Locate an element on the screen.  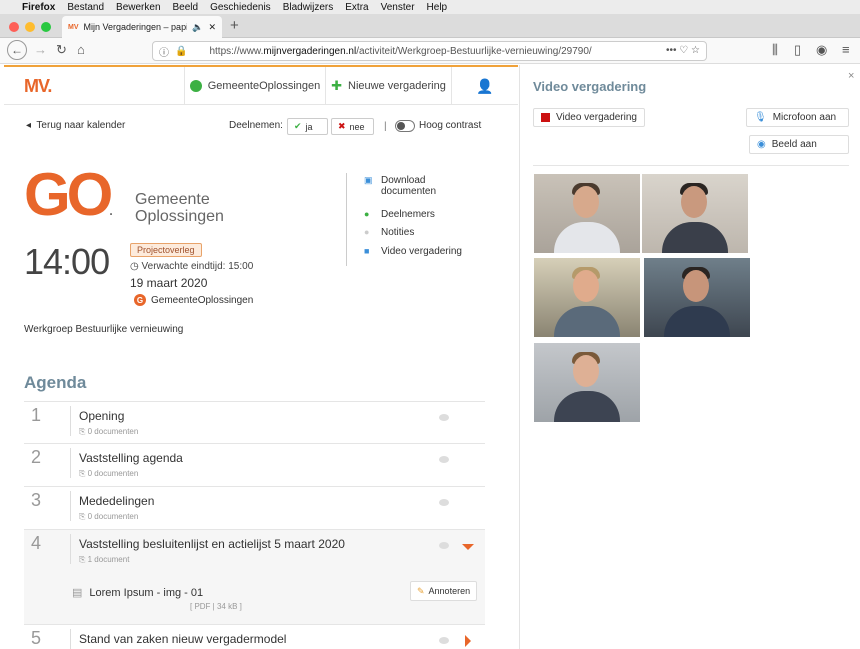
meeting-time: 14:00 is located at coordinates (67, 261).